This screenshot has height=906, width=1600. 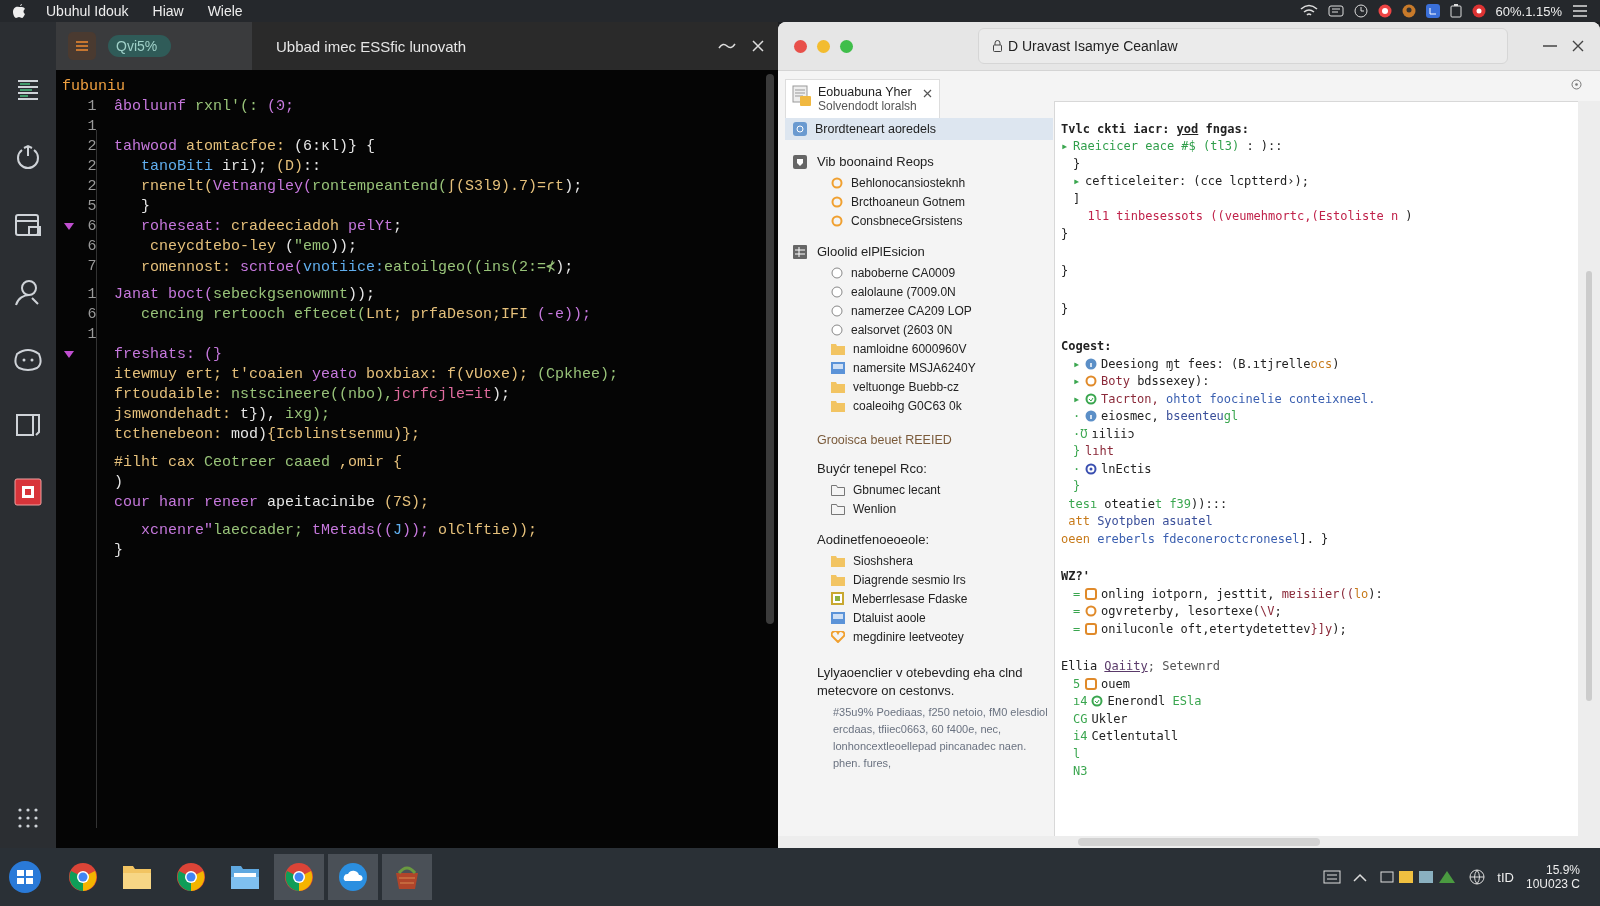 I want to click on code-line: tcthenebeon: mod){Icblinstsenmu)};, so click(x=267, y=434).